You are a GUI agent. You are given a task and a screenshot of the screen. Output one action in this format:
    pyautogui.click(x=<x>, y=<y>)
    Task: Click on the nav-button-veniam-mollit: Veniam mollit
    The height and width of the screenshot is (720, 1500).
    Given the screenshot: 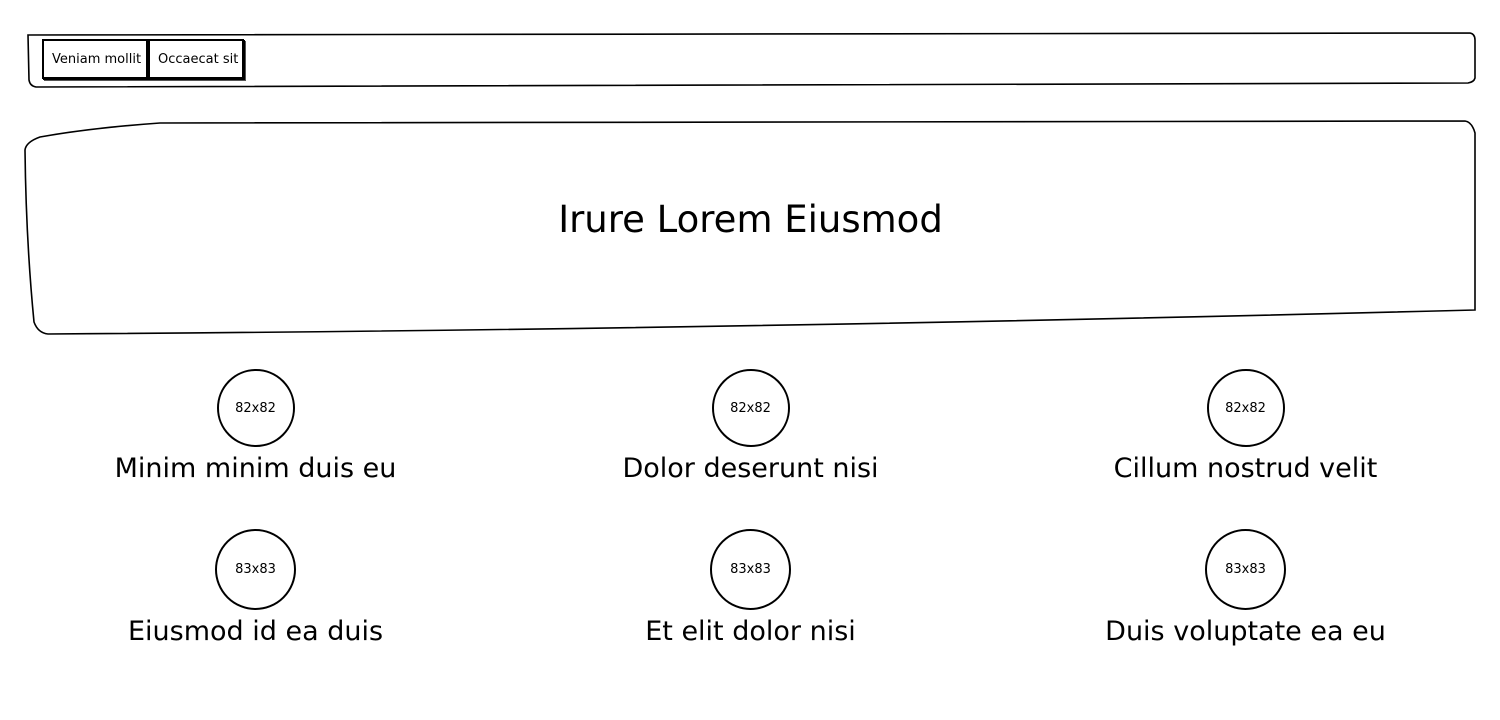 What is the action you would take?
    pyautogui.click(x=95, y=59)
    